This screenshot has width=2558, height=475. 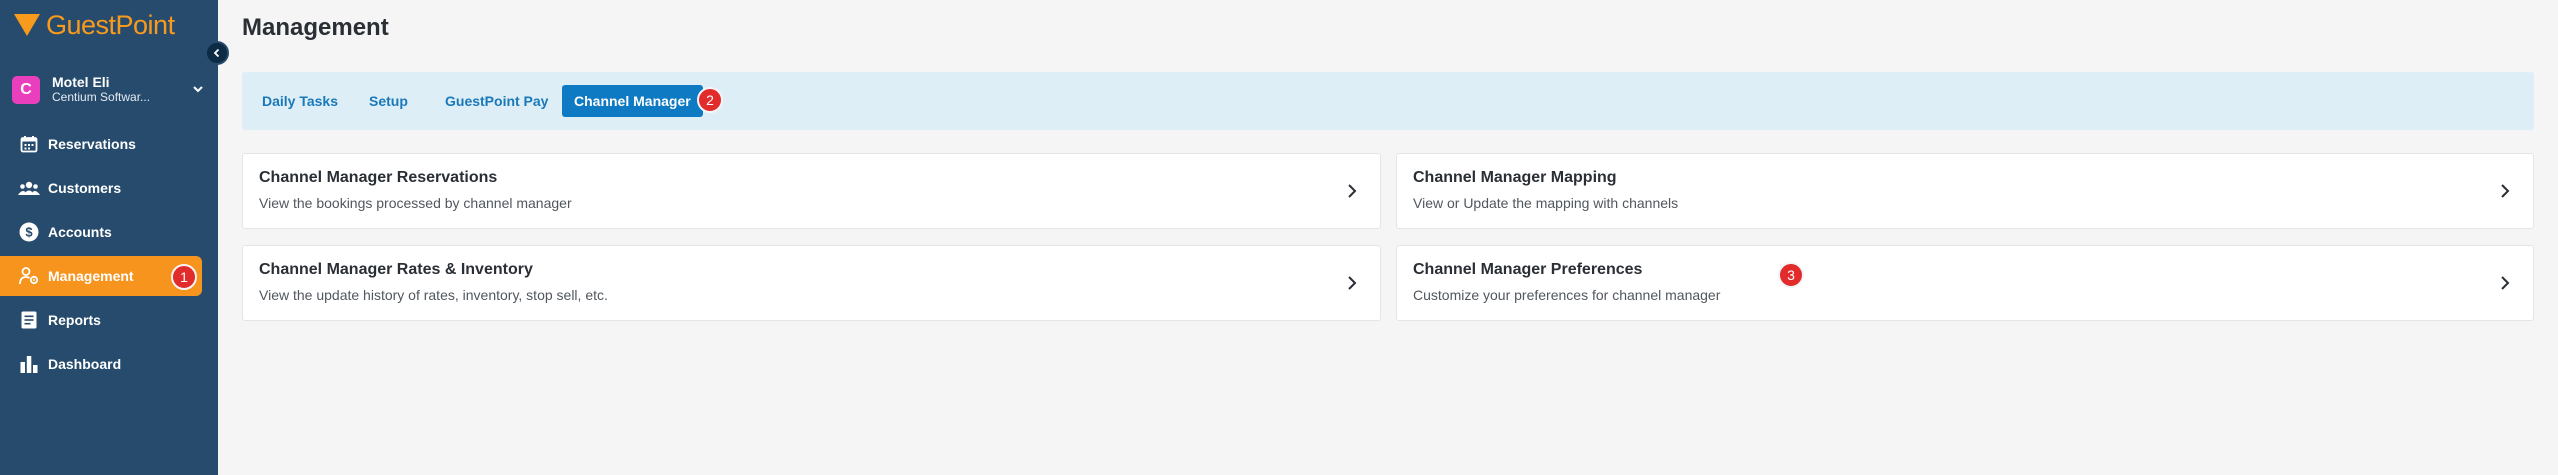 What do you see at coordinates (81, 82) in the screenshot?
I see `property-name: Motel Eli` at bounding box center [81, 82].